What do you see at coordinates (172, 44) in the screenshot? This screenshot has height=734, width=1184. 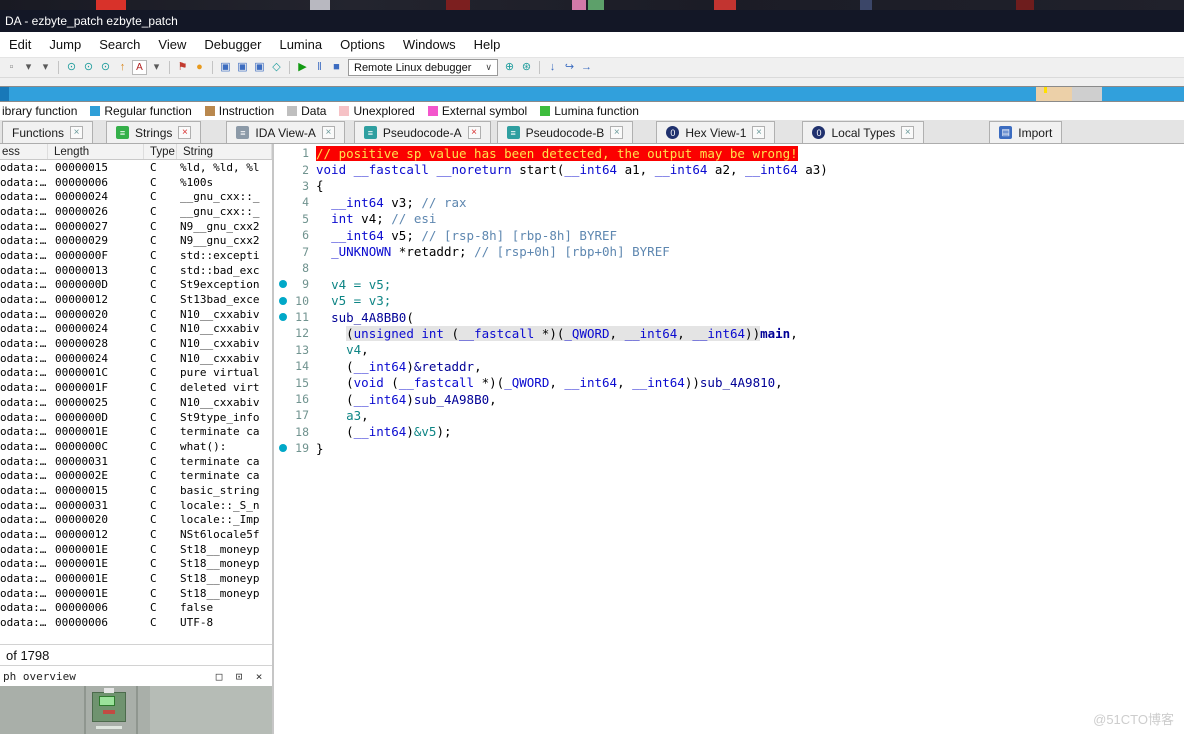 I see `menu-item-view: View` at bounding box center [172, 44].